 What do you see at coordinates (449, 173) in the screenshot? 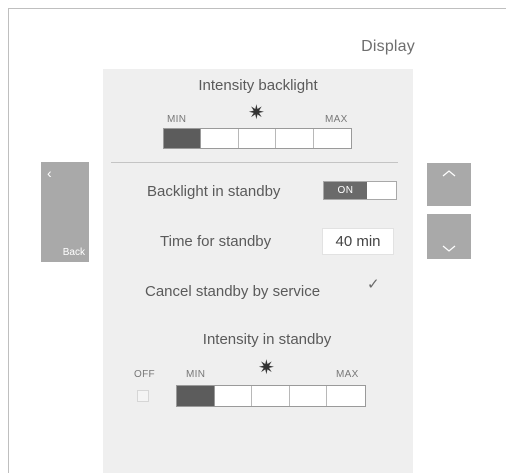
I see `chevron-up-icon` at bounding box center [449, 173].